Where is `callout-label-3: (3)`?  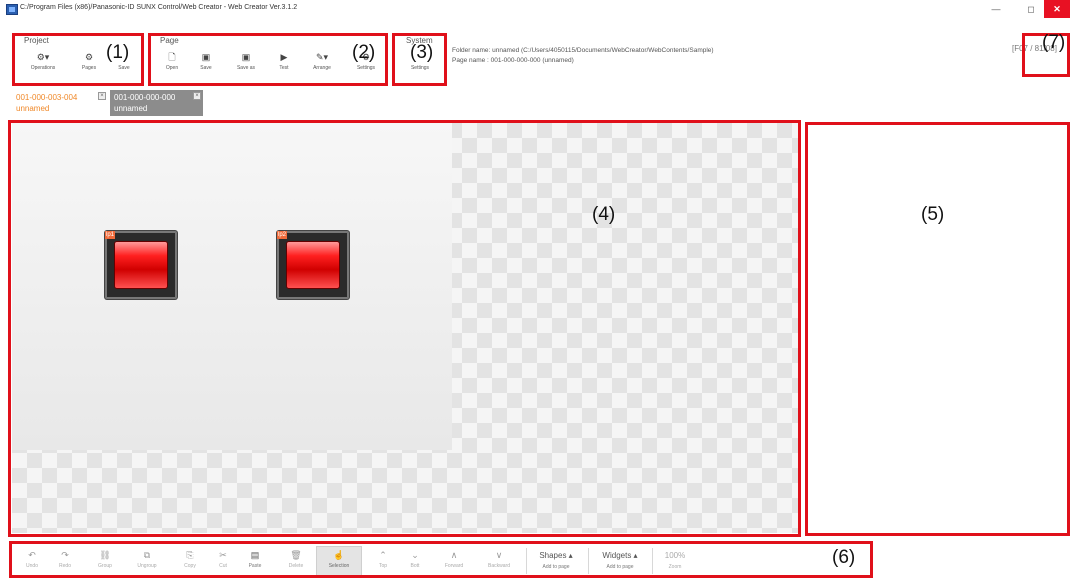 callout-label-3: (3) is located at coordinates (422, 52).